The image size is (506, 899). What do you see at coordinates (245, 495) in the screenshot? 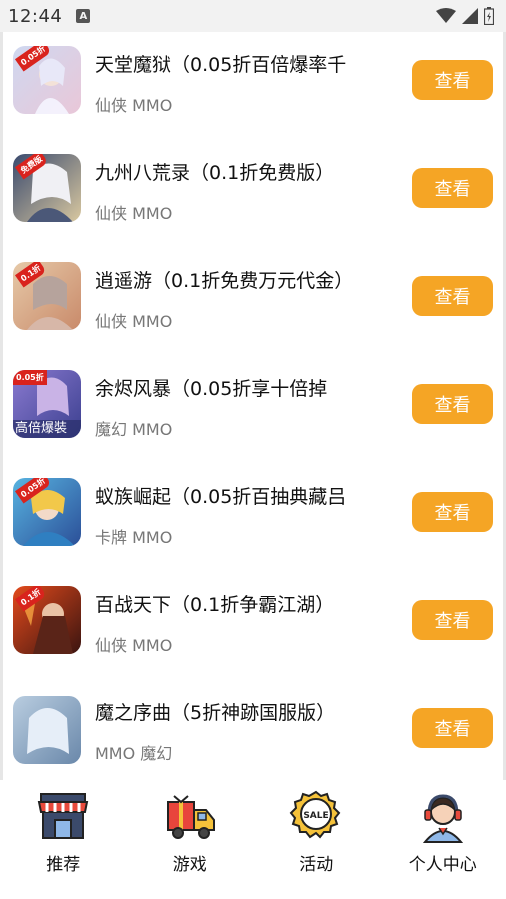
I see `game-title: 蚁族崛起（0.05折百抽典藏吕` at bounding box center [245, 495].